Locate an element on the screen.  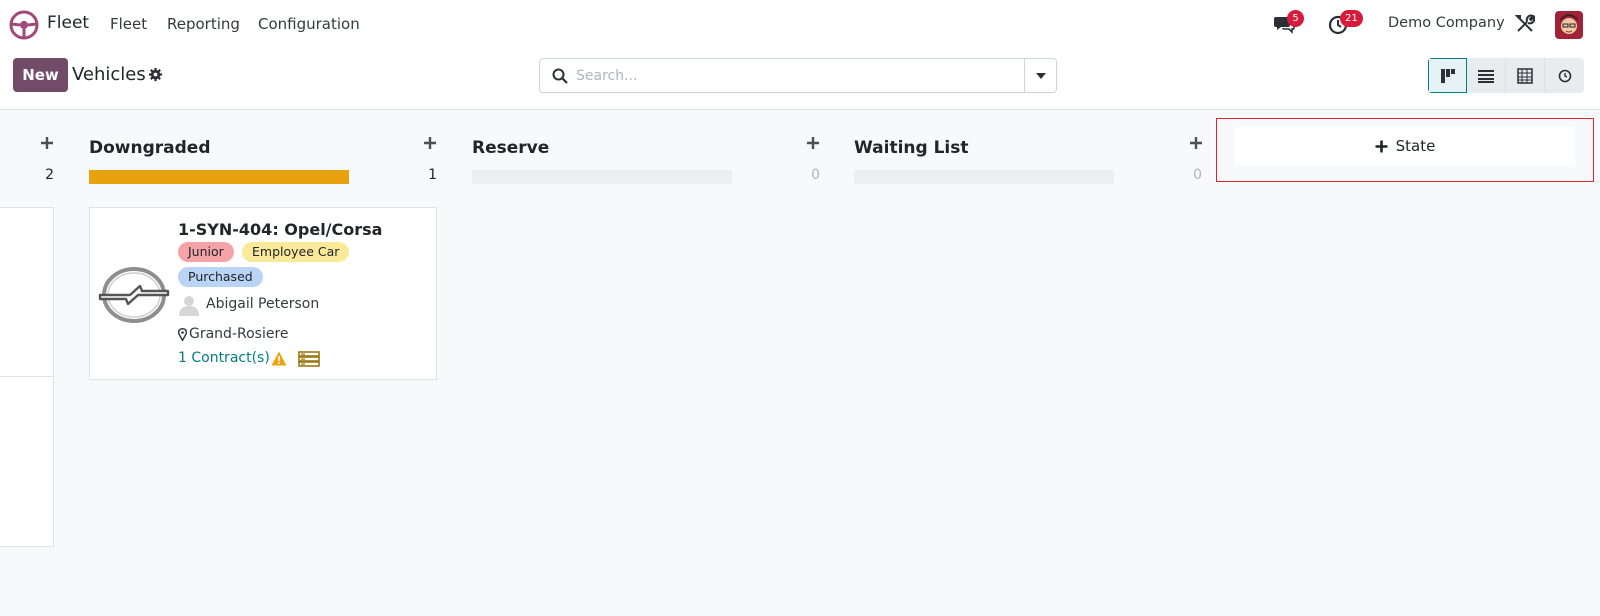
add-column-highlight: State is located at coordinates (1405, 150).